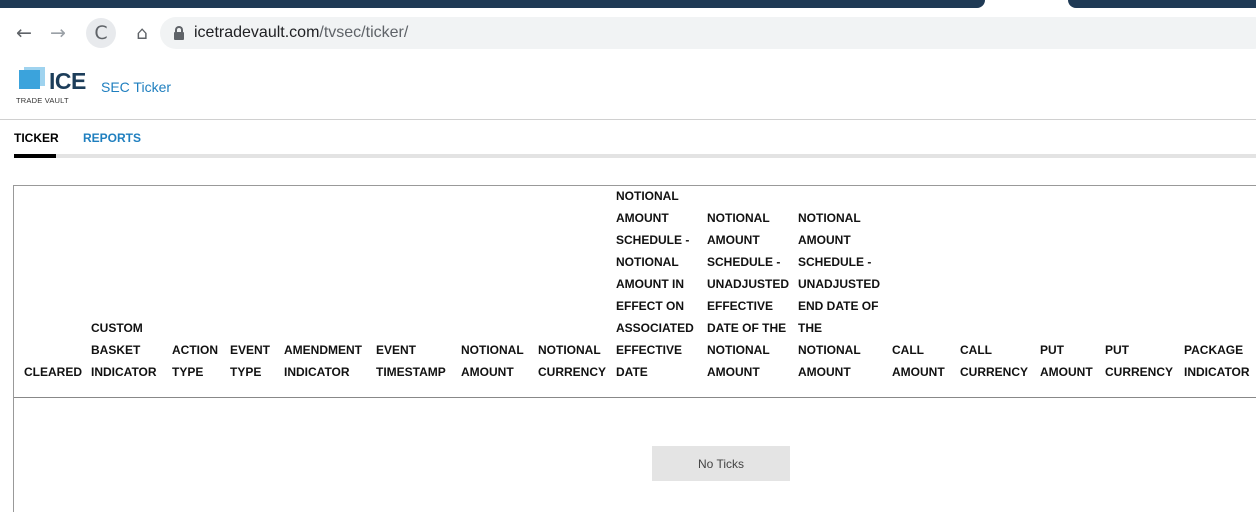 The height and width of the screenshot is (512, 1256). Describe the element at coordinates (124, 350) in the screenshot. I see `column-header-custom-basket-indicator: CUSTOM BASKET INDICATOR` at that location.